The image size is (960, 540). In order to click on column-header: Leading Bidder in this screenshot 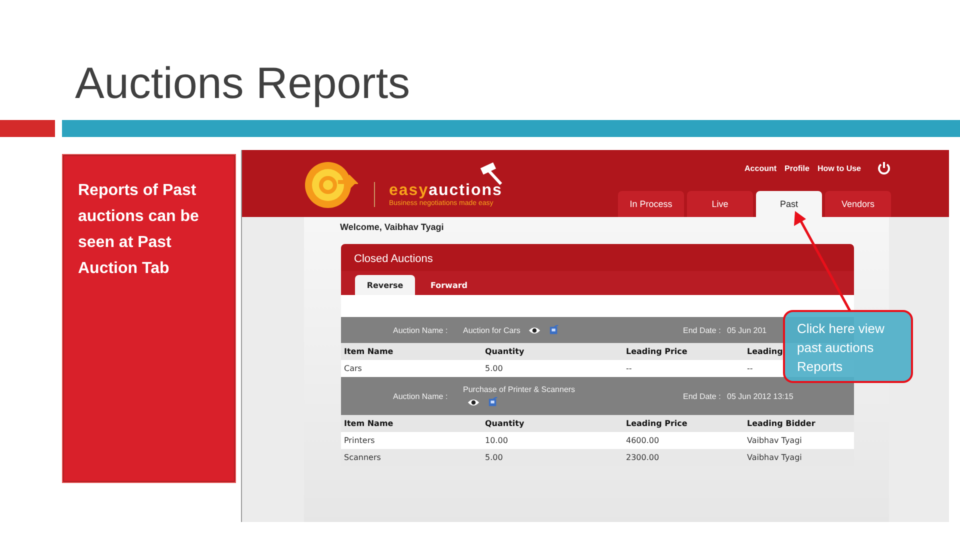, I will do `click(781, 423)`.